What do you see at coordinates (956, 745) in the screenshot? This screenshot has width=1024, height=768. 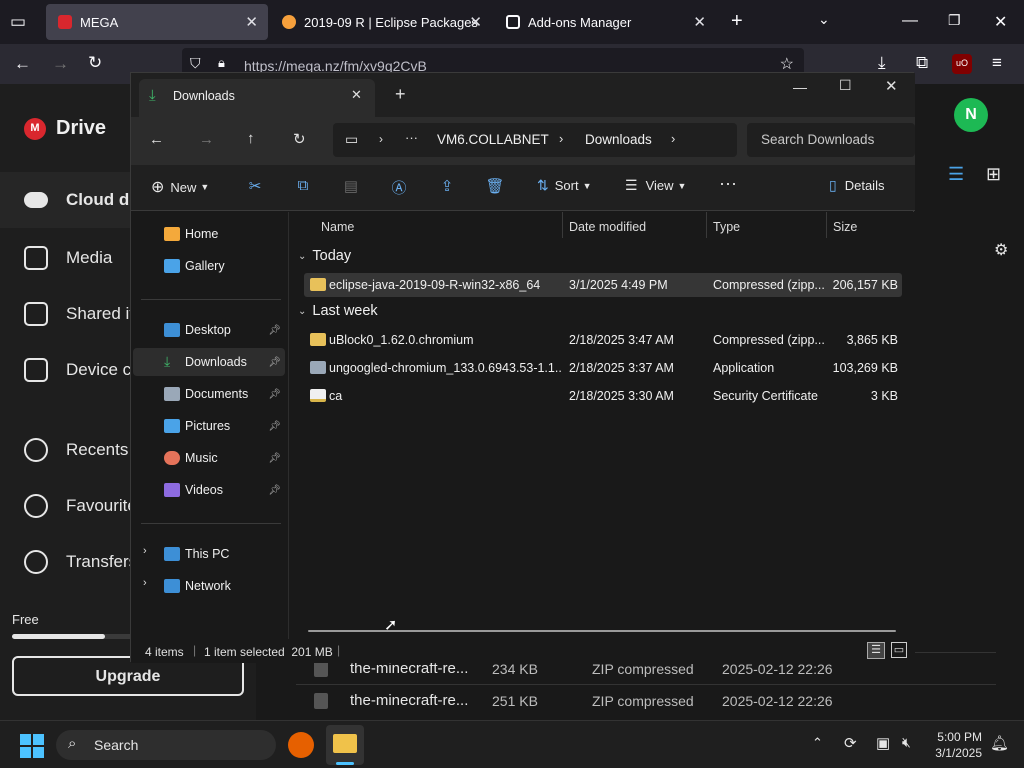 I see `clock: 5:00 PM 3/1/2025` at bounding box center [956, 745].